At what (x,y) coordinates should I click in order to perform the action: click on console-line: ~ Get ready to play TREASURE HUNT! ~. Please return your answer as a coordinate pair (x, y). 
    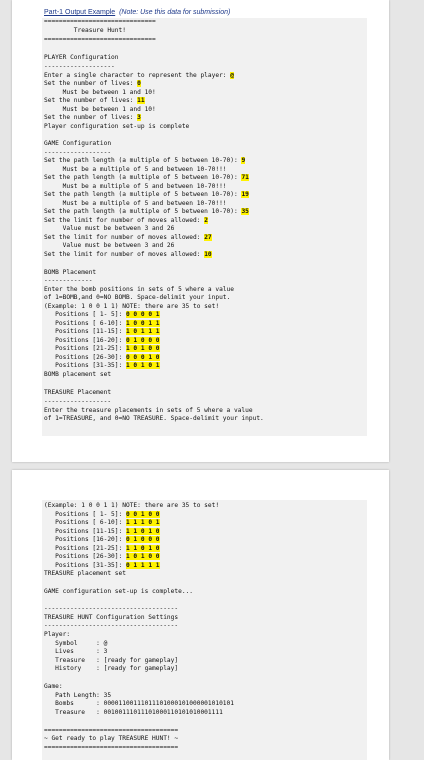
    Looking at the image, I should click on (111, 739).